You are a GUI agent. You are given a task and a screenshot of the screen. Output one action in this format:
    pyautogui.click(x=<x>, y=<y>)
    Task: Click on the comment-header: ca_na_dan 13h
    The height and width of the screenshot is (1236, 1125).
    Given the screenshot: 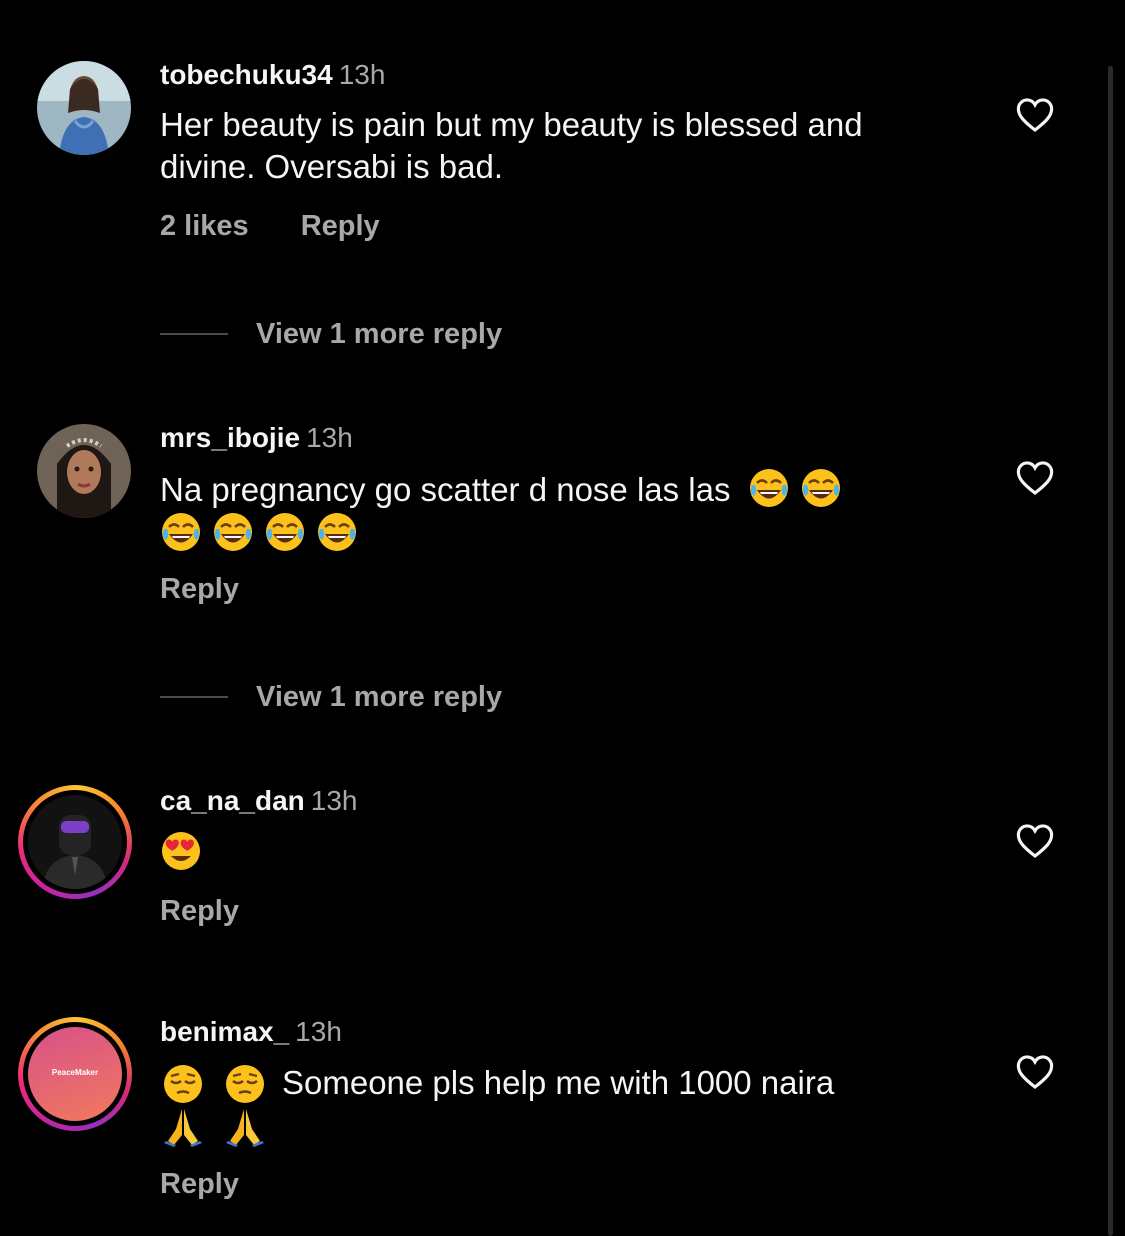 What is the action you would take?
    pyautogui.click(x=258, y=801)
    